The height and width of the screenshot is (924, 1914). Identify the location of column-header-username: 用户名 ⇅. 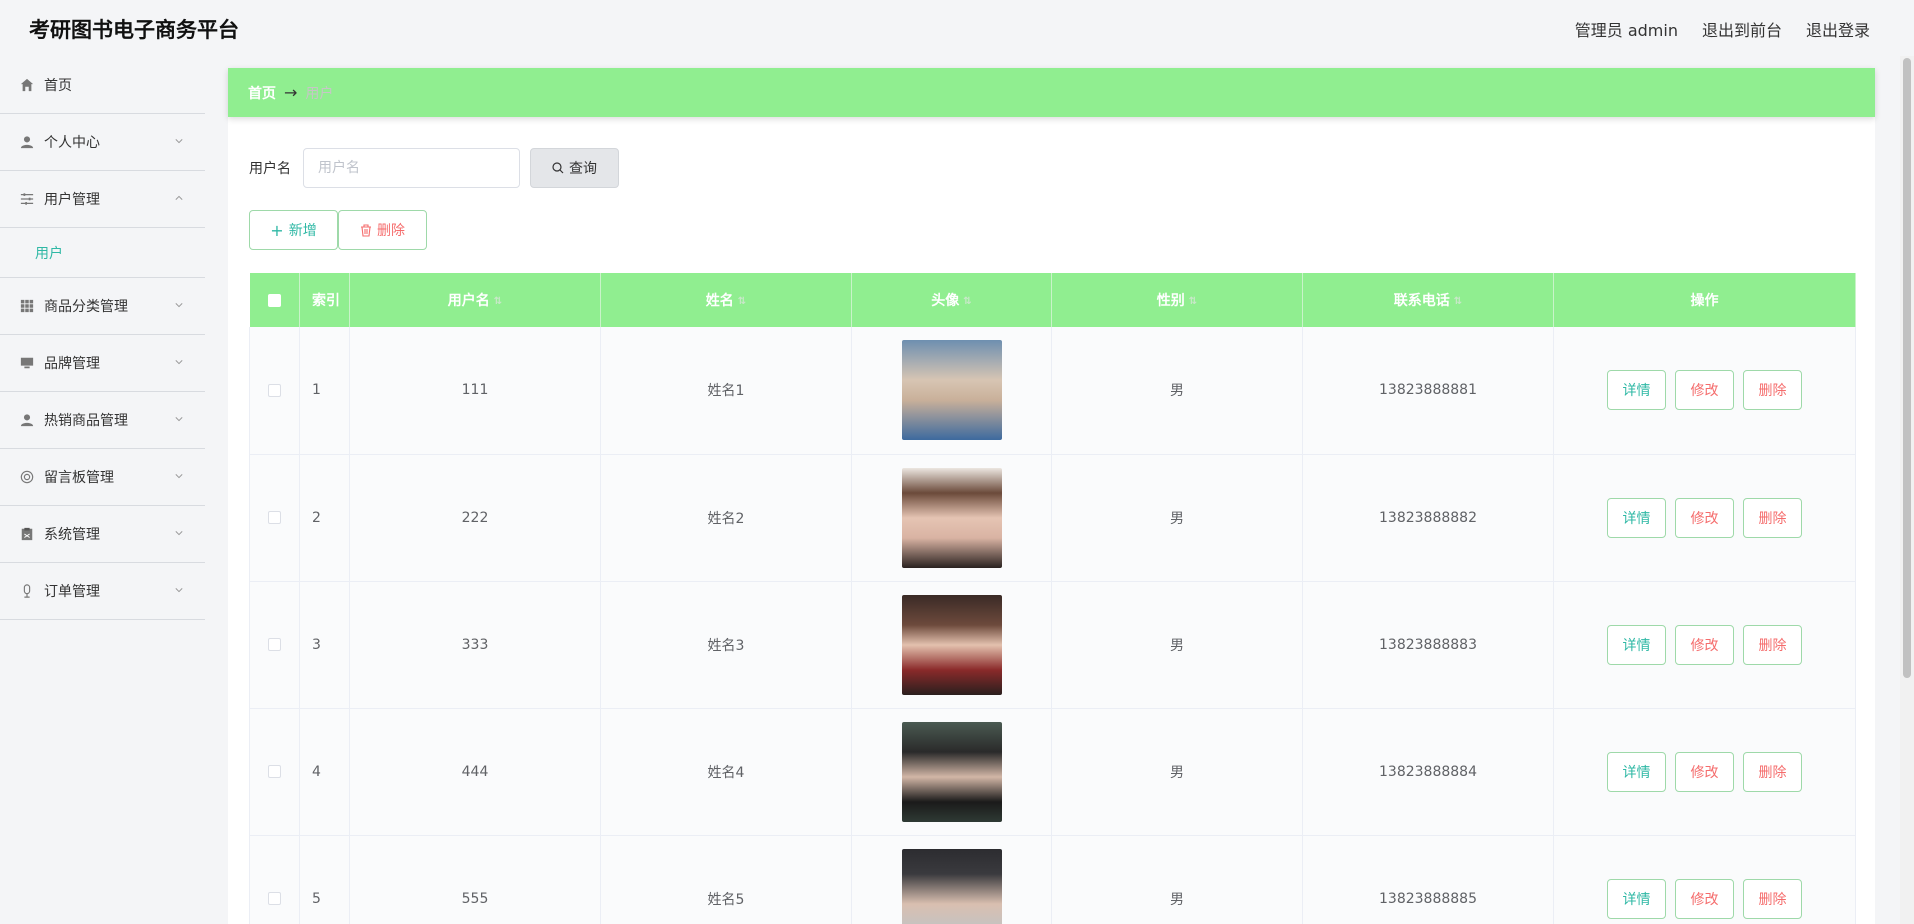
(475, 300).